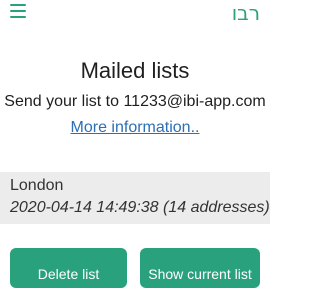  What do you see at coordinates (18, 11) in the screenshot?
I see `hamburger-menu-icon` at bounding box center [18, 11].